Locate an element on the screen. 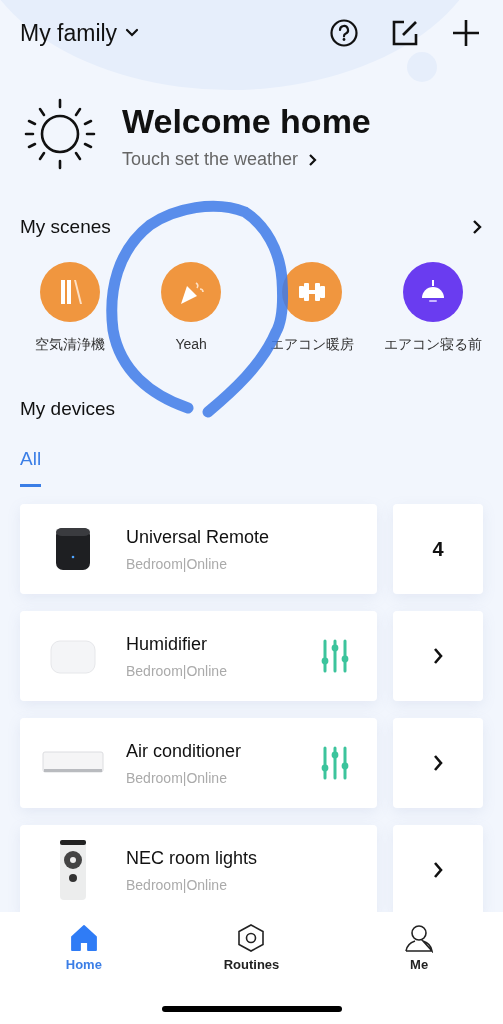  remote-control-device-icon is located at coordinates (73, 870).